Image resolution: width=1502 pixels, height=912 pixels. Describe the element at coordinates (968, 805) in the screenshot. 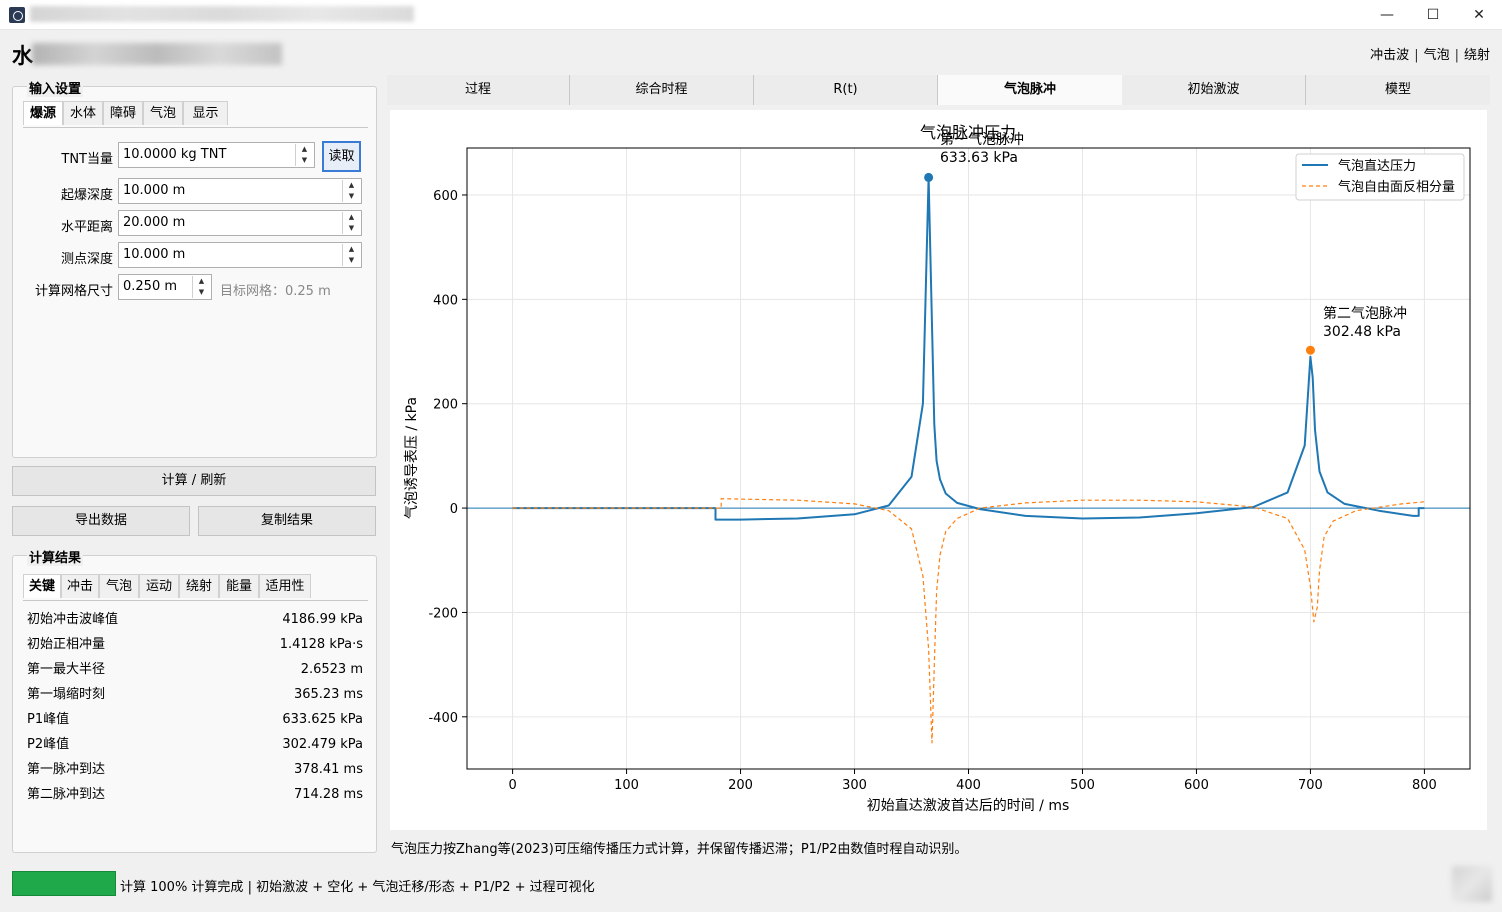

I see `x-axis-label: 初始直达激波首达后的时间 / ms` at that location.